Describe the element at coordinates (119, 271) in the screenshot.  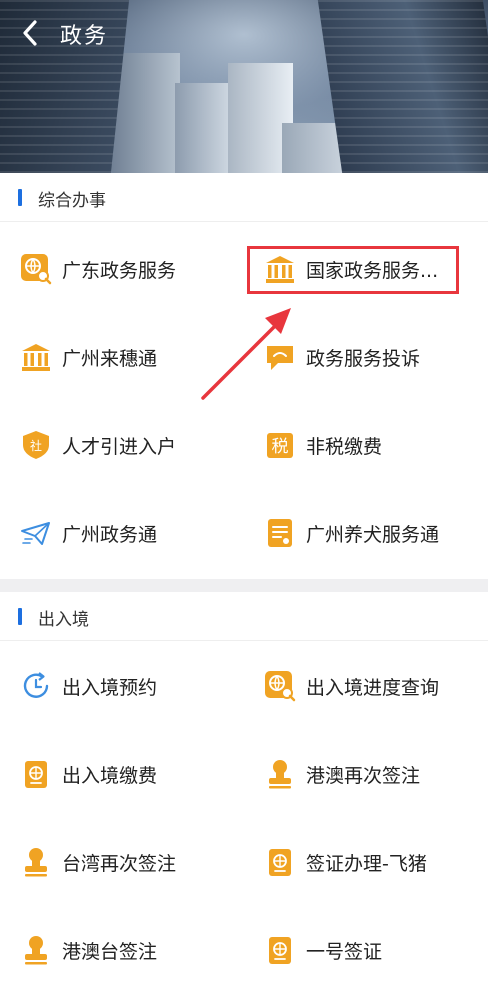
I see `service-label: 广东政务服务` at that location.